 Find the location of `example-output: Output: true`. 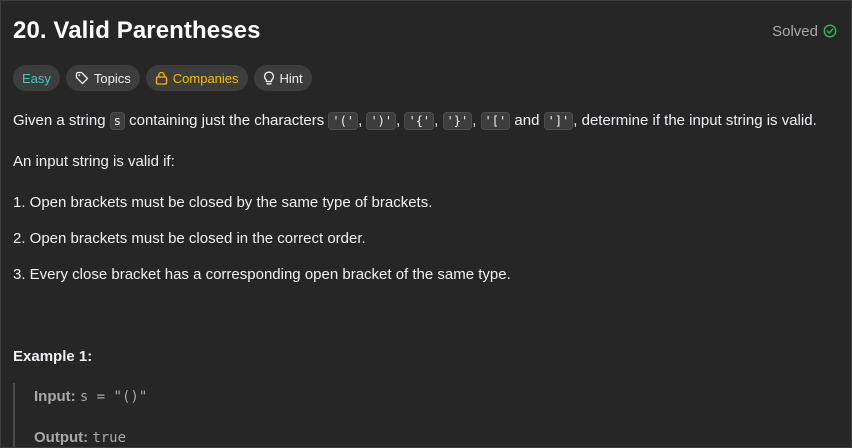

example-output: Output: true is located at coordinates (80, 437).